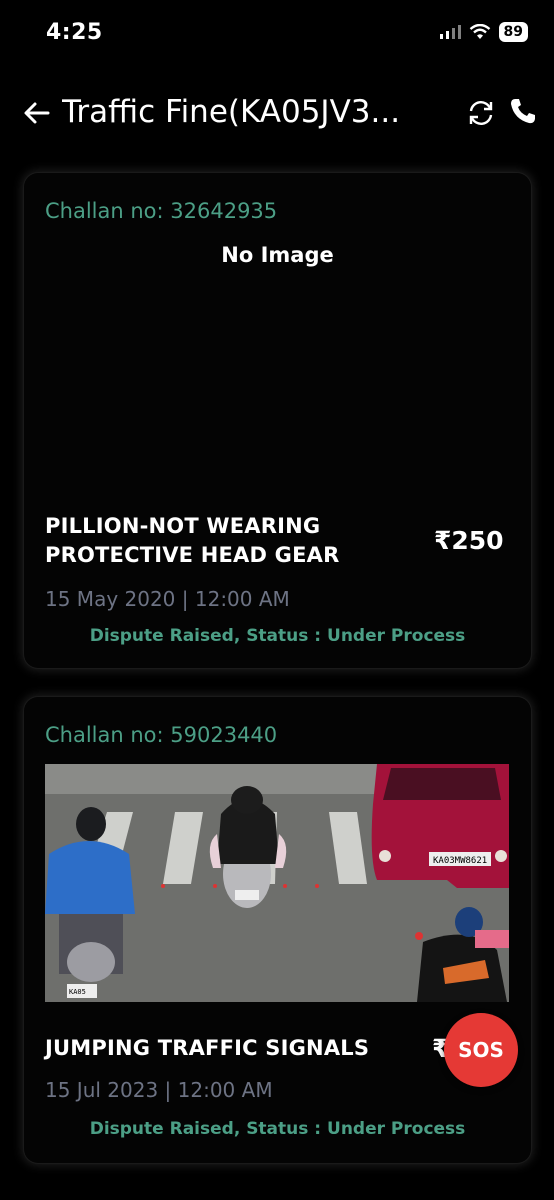 The image size is (554, 1200). What do you see at coordinates (167, 599) in the screenshot?
I see `challan-datetime: 15 May 2020 | 12:00 AM` at bounding box center [167, 599].